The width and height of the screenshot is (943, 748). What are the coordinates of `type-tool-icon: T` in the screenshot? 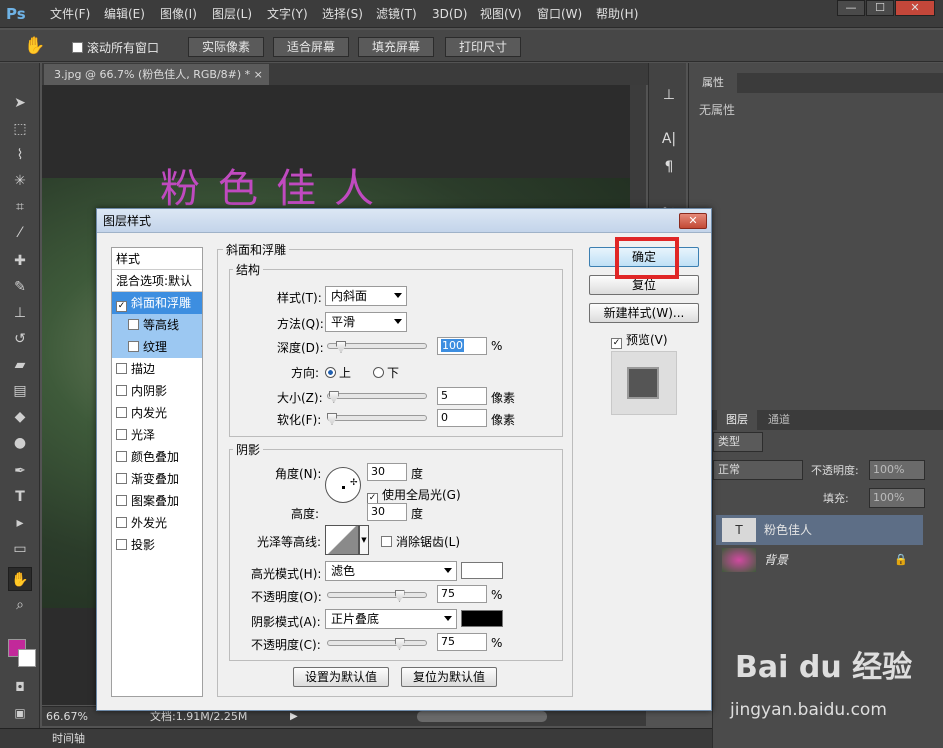 It's located at (20, 497).